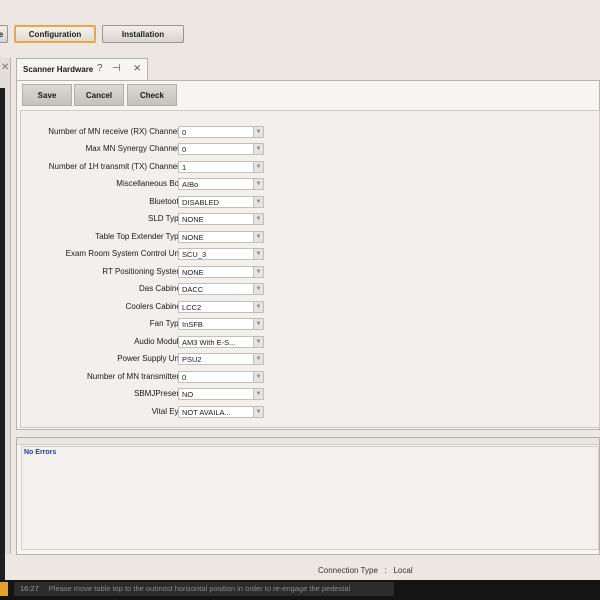 This screenshot has height=600, width=600. What do you see at coordinates (216, 307) in the screenshot?
I see `field-select: LCC2` at bounding box center [216, 307].